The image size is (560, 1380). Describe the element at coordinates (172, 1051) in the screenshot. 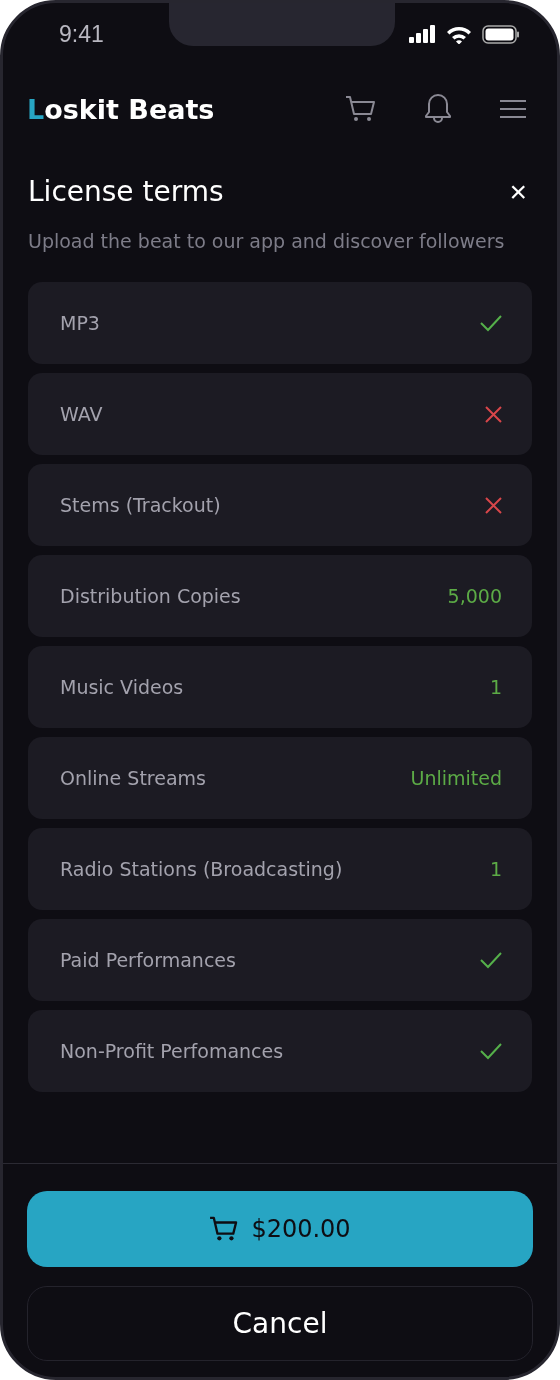

I see `term-label: Non-Profit Perfomances` at that location.